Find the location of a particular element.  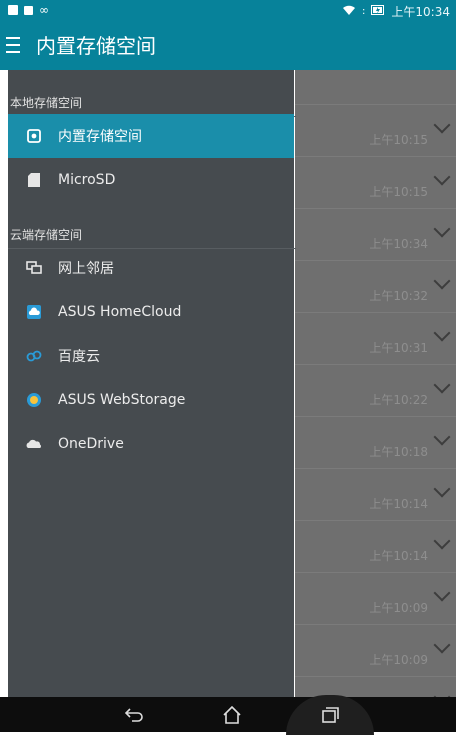

item-time: 上午10:31 is located at coordinates (398, 348).